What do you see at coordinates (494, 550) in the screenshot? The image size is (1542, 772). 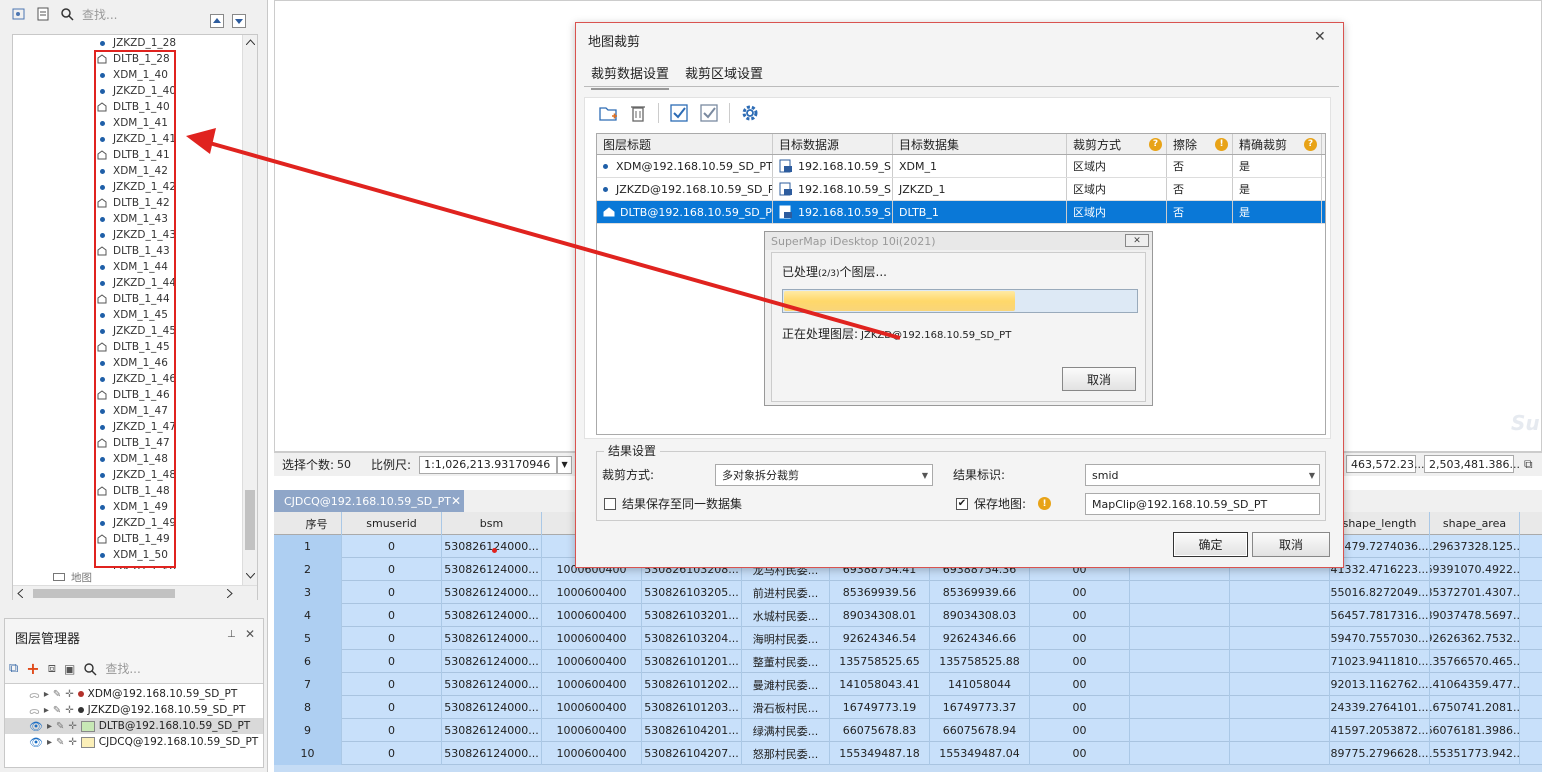 I see `cursor-marker` at bounding box center [494, 550].